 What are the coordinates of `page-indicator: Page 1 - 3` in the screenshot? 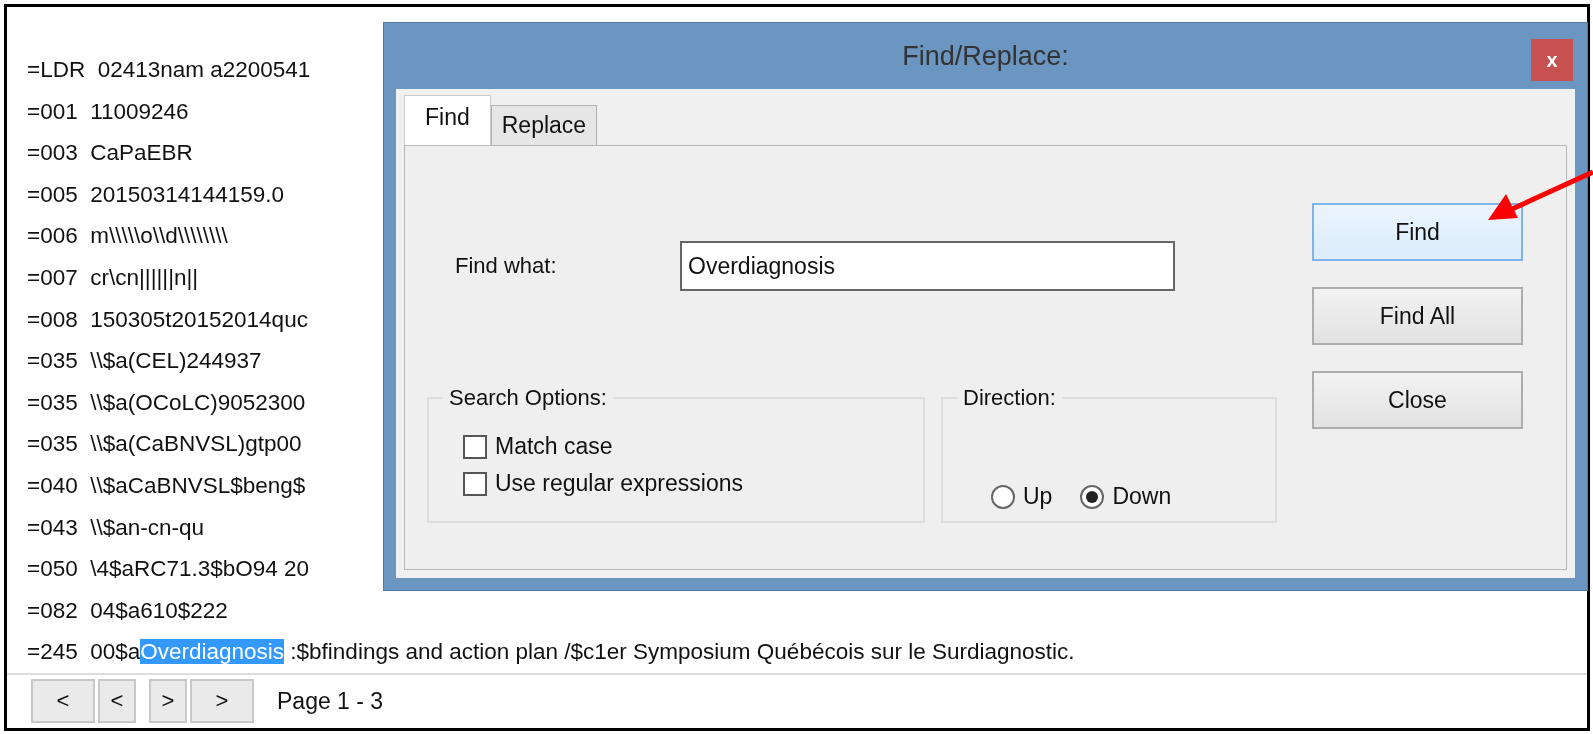 It's located at (330, 701).